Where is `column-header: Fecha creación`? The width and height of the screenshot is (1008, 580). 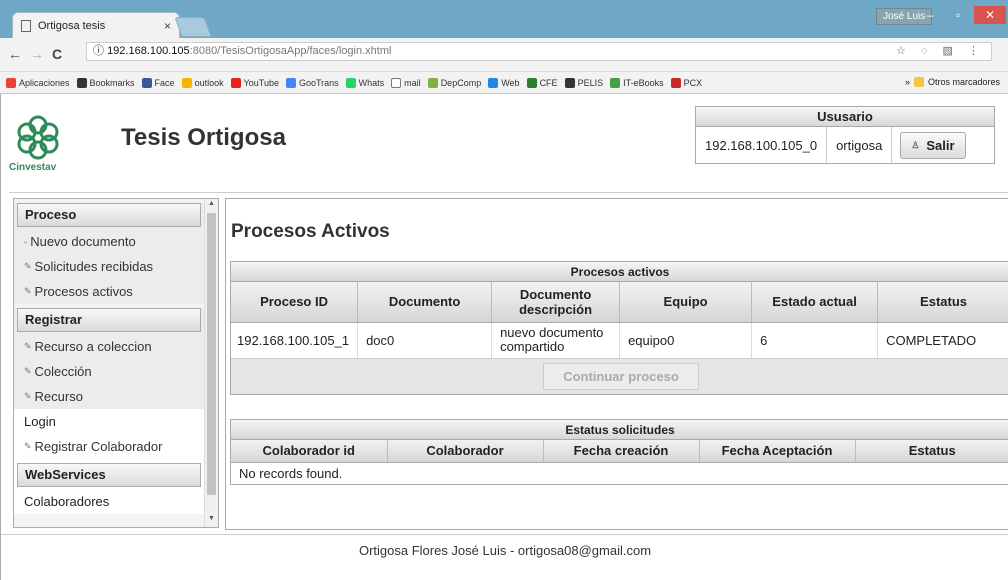
column-header: Fecha creación is located at coordinates (621, 451).